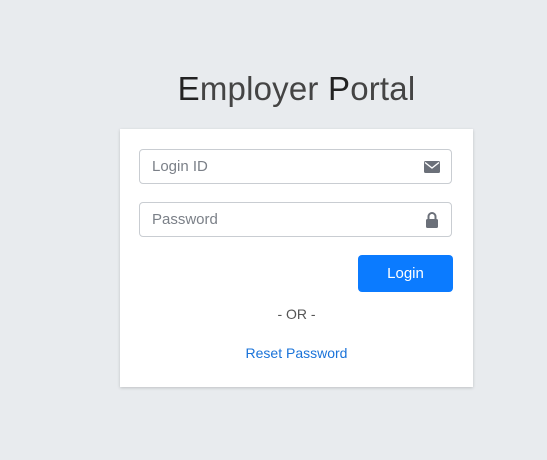 The width and height of the screenshot is (547, 460). I want to click on login-id-field-wrapper, so click(295, 166).